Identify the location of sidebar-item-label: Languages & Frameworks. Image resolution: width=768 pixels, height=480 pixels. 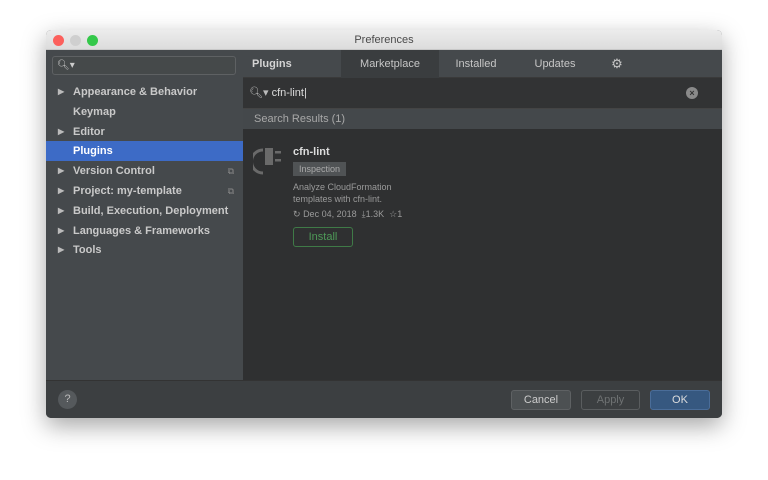
(141, 230).